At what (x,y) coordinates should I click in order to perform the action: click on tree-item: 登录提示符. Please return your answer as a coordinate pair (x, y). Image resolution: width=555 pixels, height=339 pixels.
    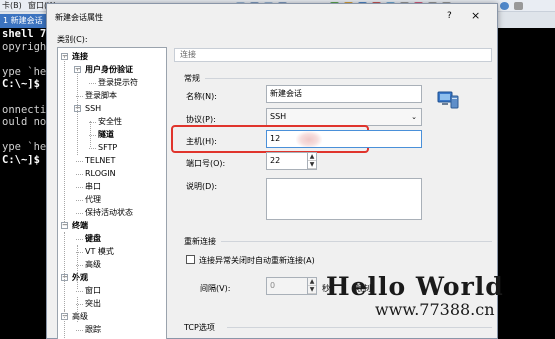
    Looking at the image, I should click on (118, 83).